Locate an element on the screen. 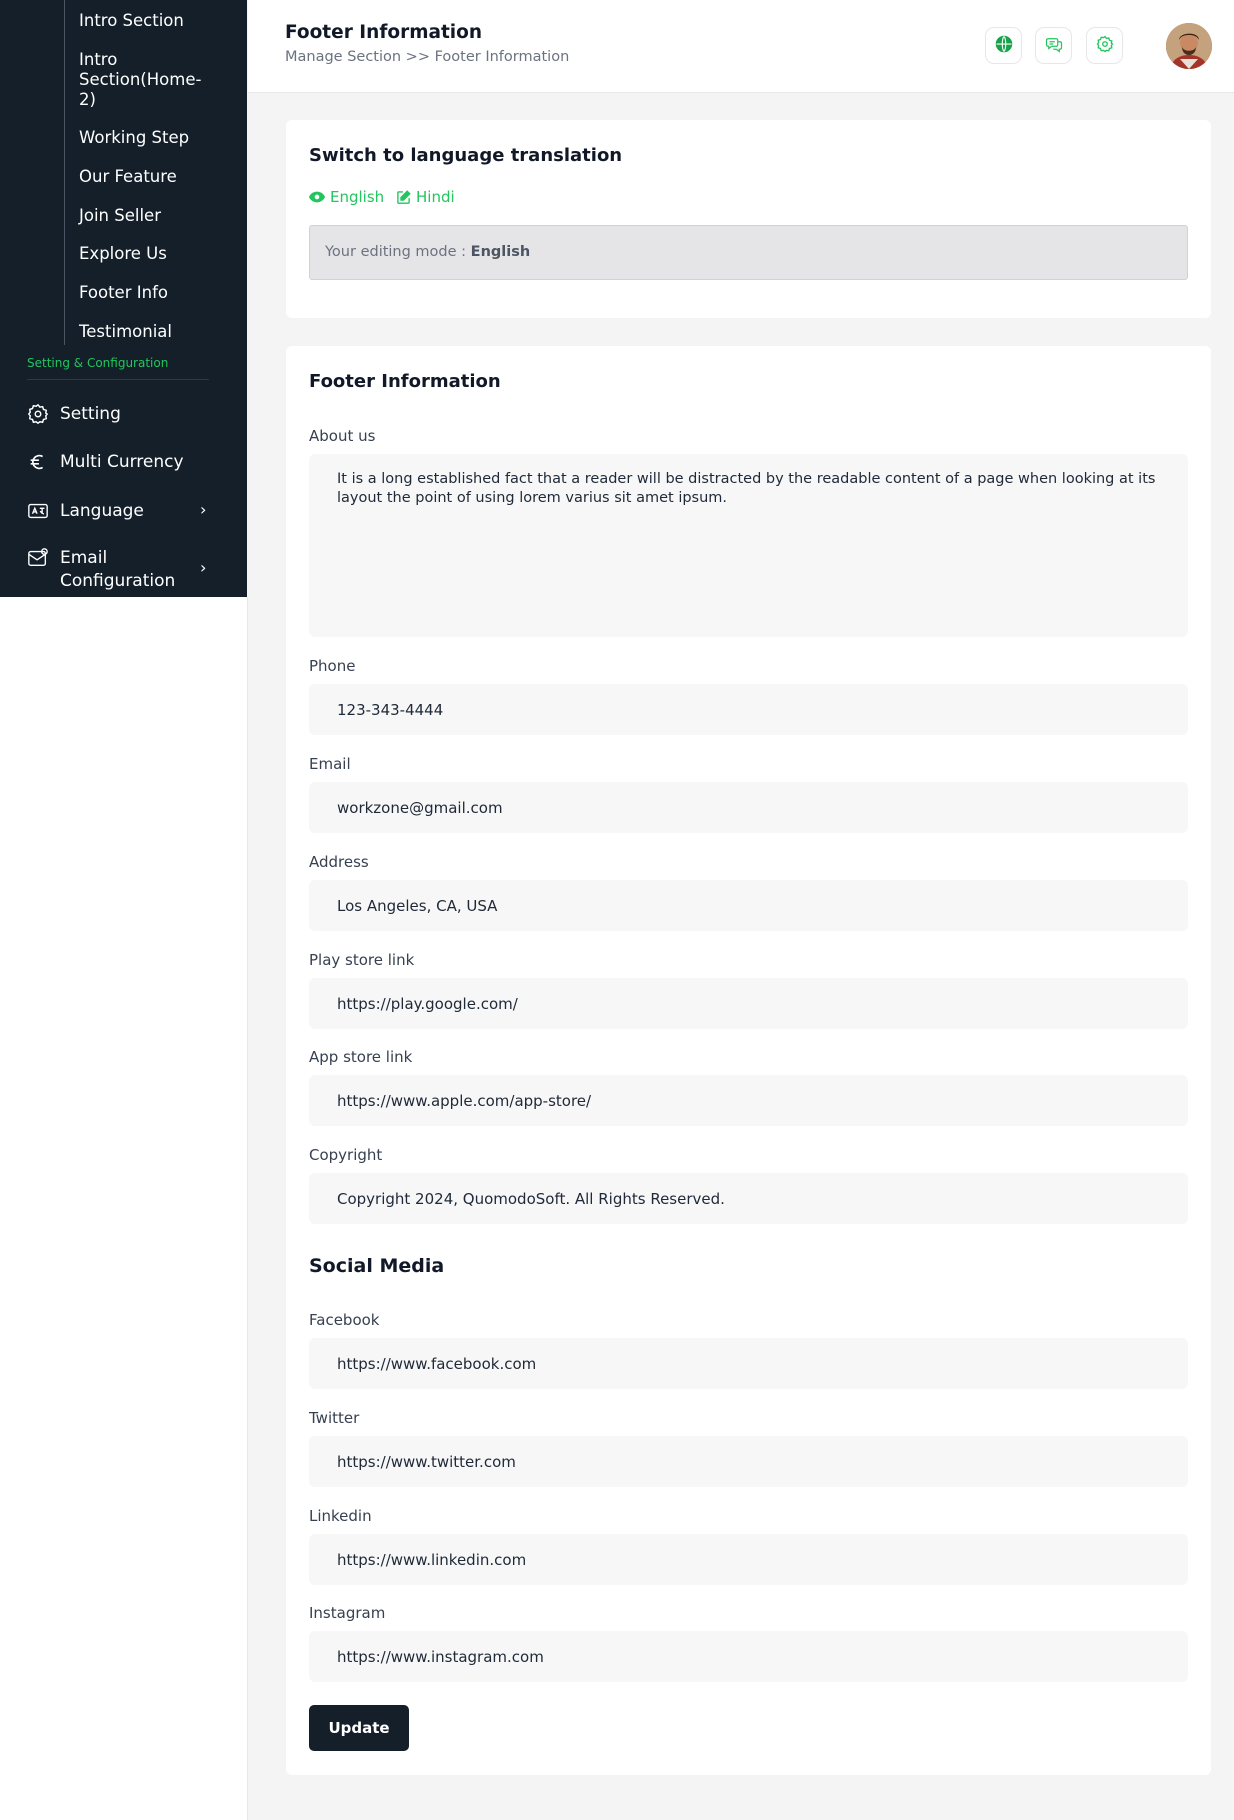 The height and width of the screenshot is (1820, 1234). euro-icon is located at coordinates (38, 462).